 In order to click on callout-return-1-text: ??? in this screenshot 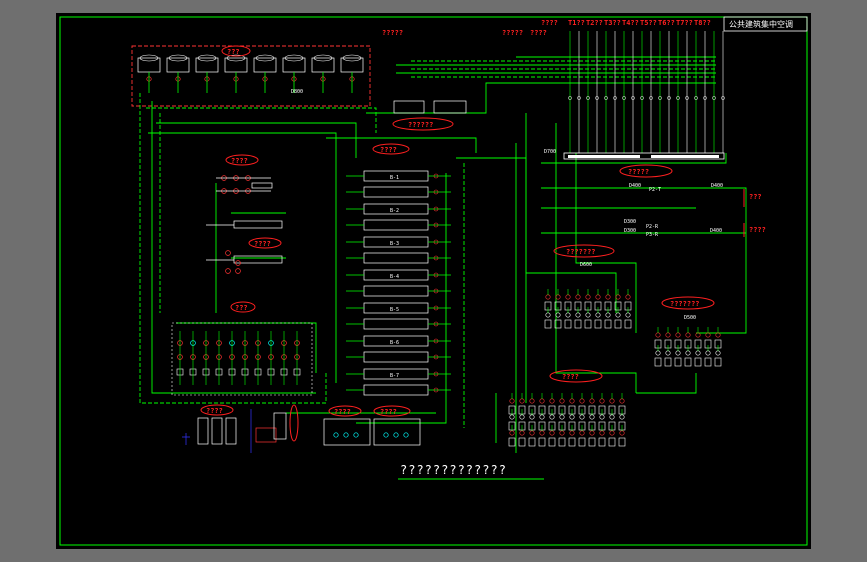, I will do `click(755, 197)`.